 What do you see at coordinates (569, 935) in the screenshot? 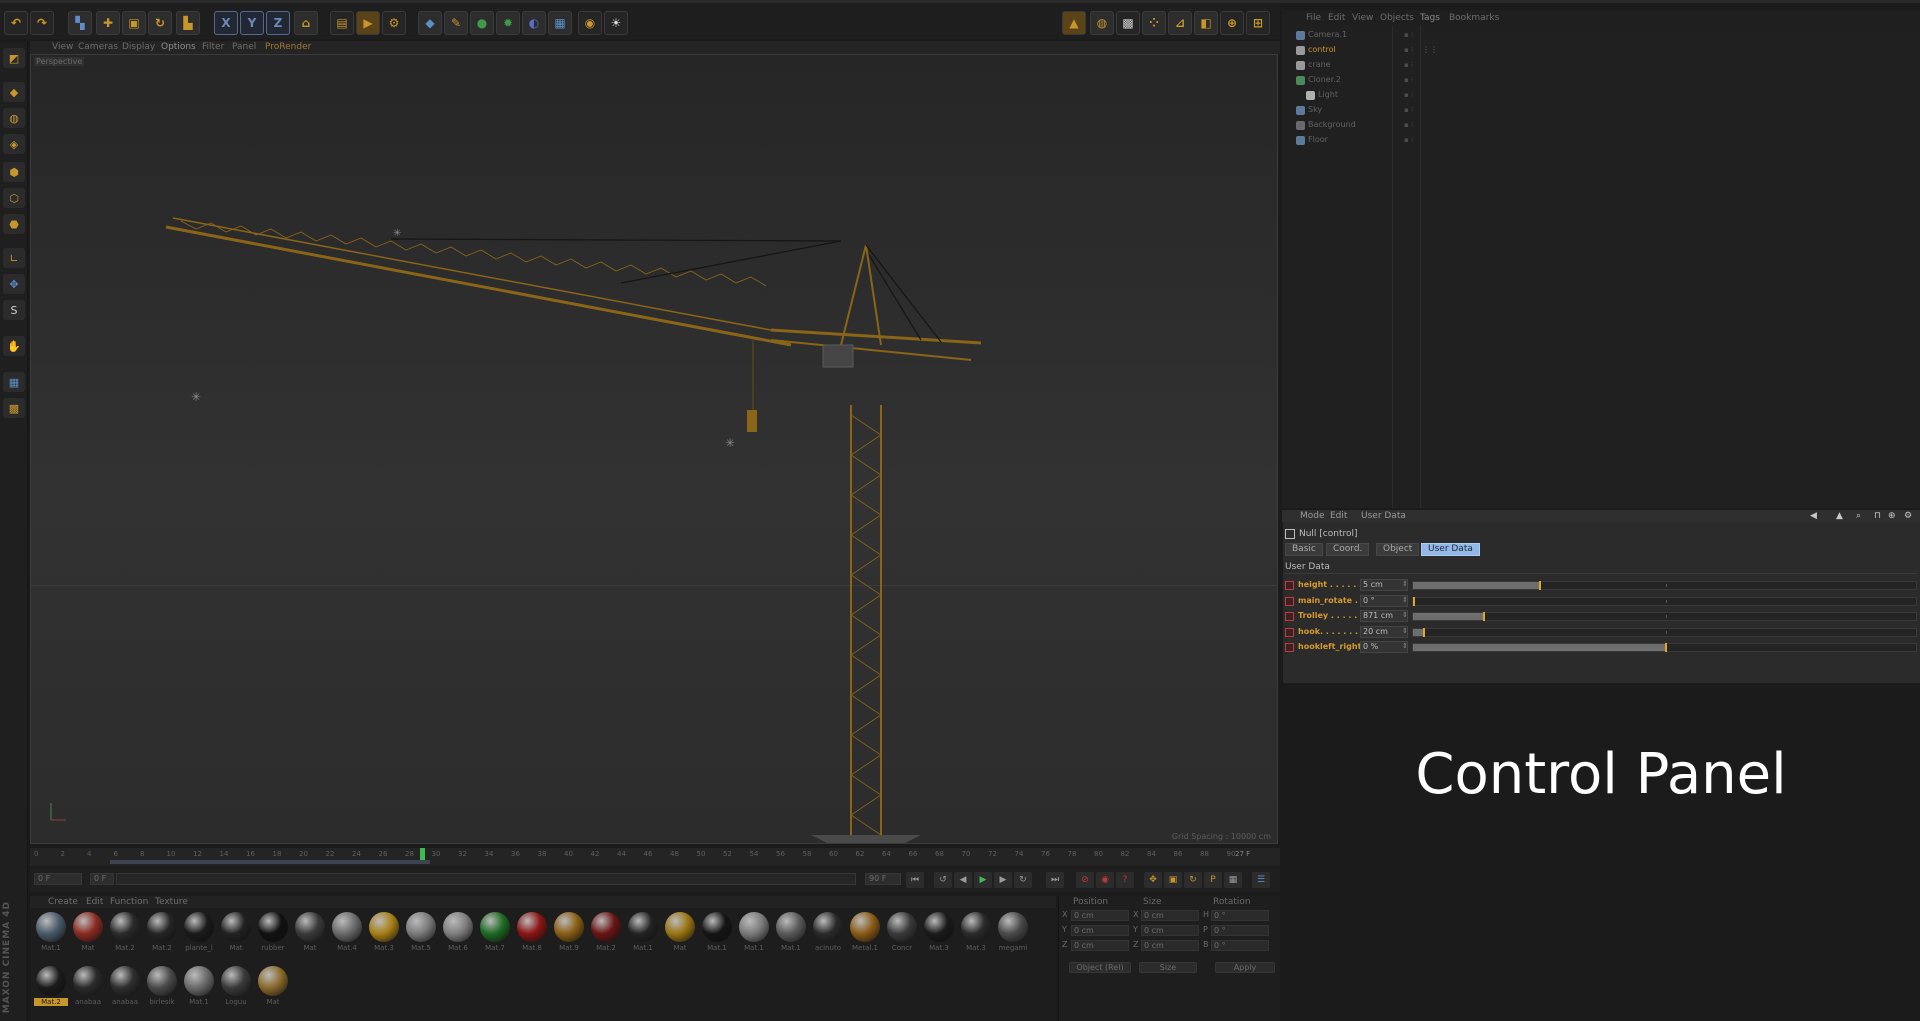
I see `material-swatch: Mat.9` at bounding box center [569, 935].